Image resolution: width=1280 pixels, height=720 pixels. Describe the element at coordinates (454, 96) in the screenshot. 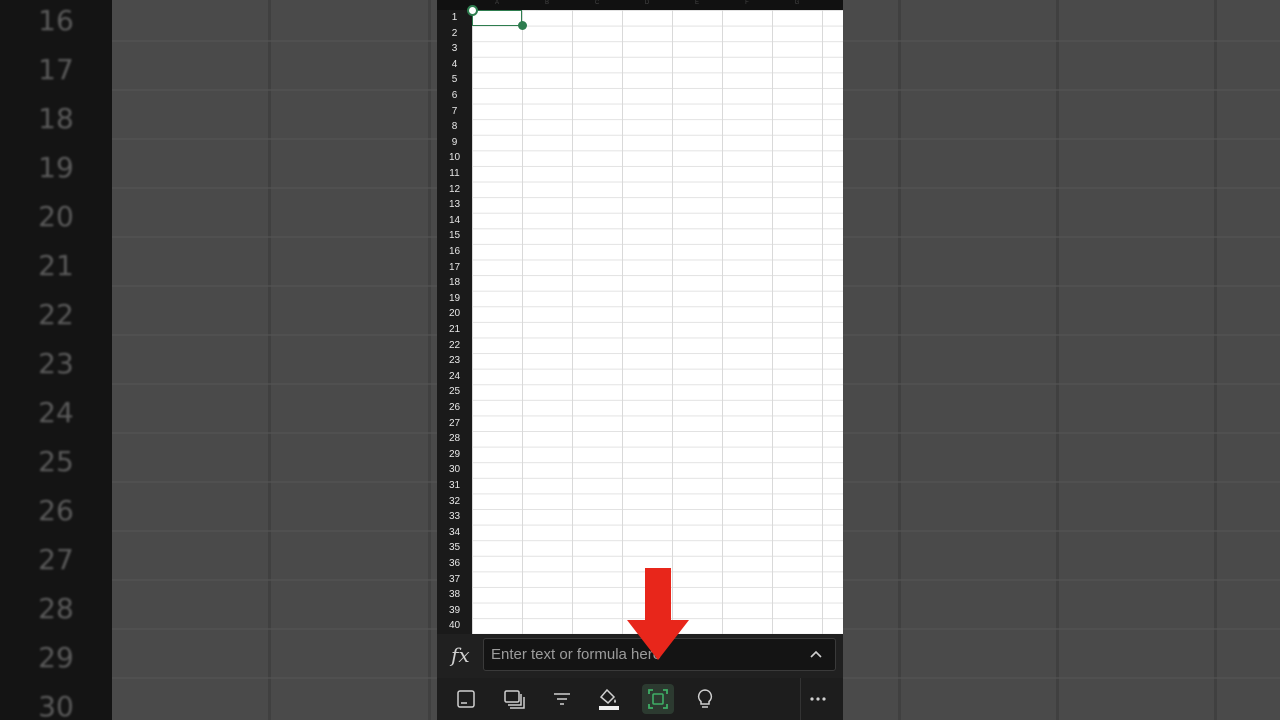

I see `row-number: 6` at that location.